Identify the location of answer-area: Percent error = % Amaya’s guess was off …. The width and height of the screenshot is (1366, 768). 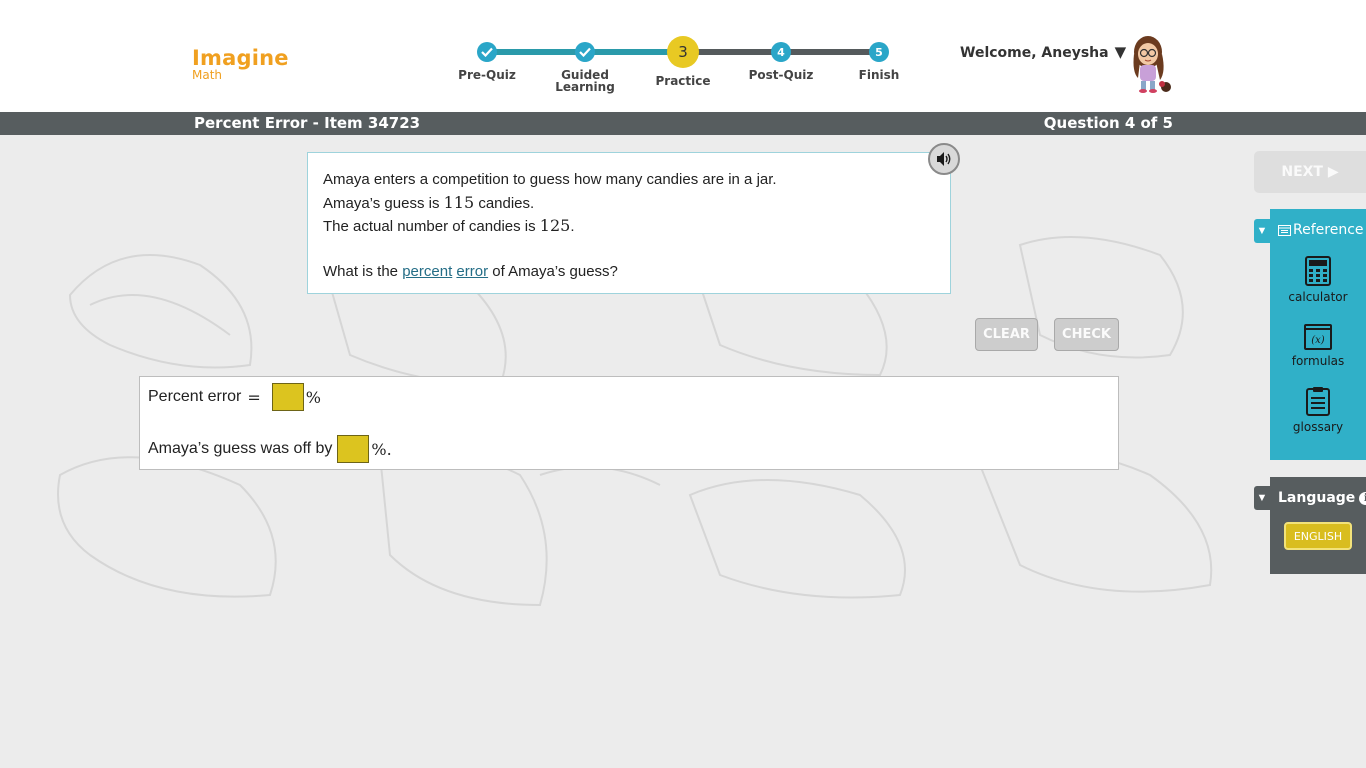
(629, 423).